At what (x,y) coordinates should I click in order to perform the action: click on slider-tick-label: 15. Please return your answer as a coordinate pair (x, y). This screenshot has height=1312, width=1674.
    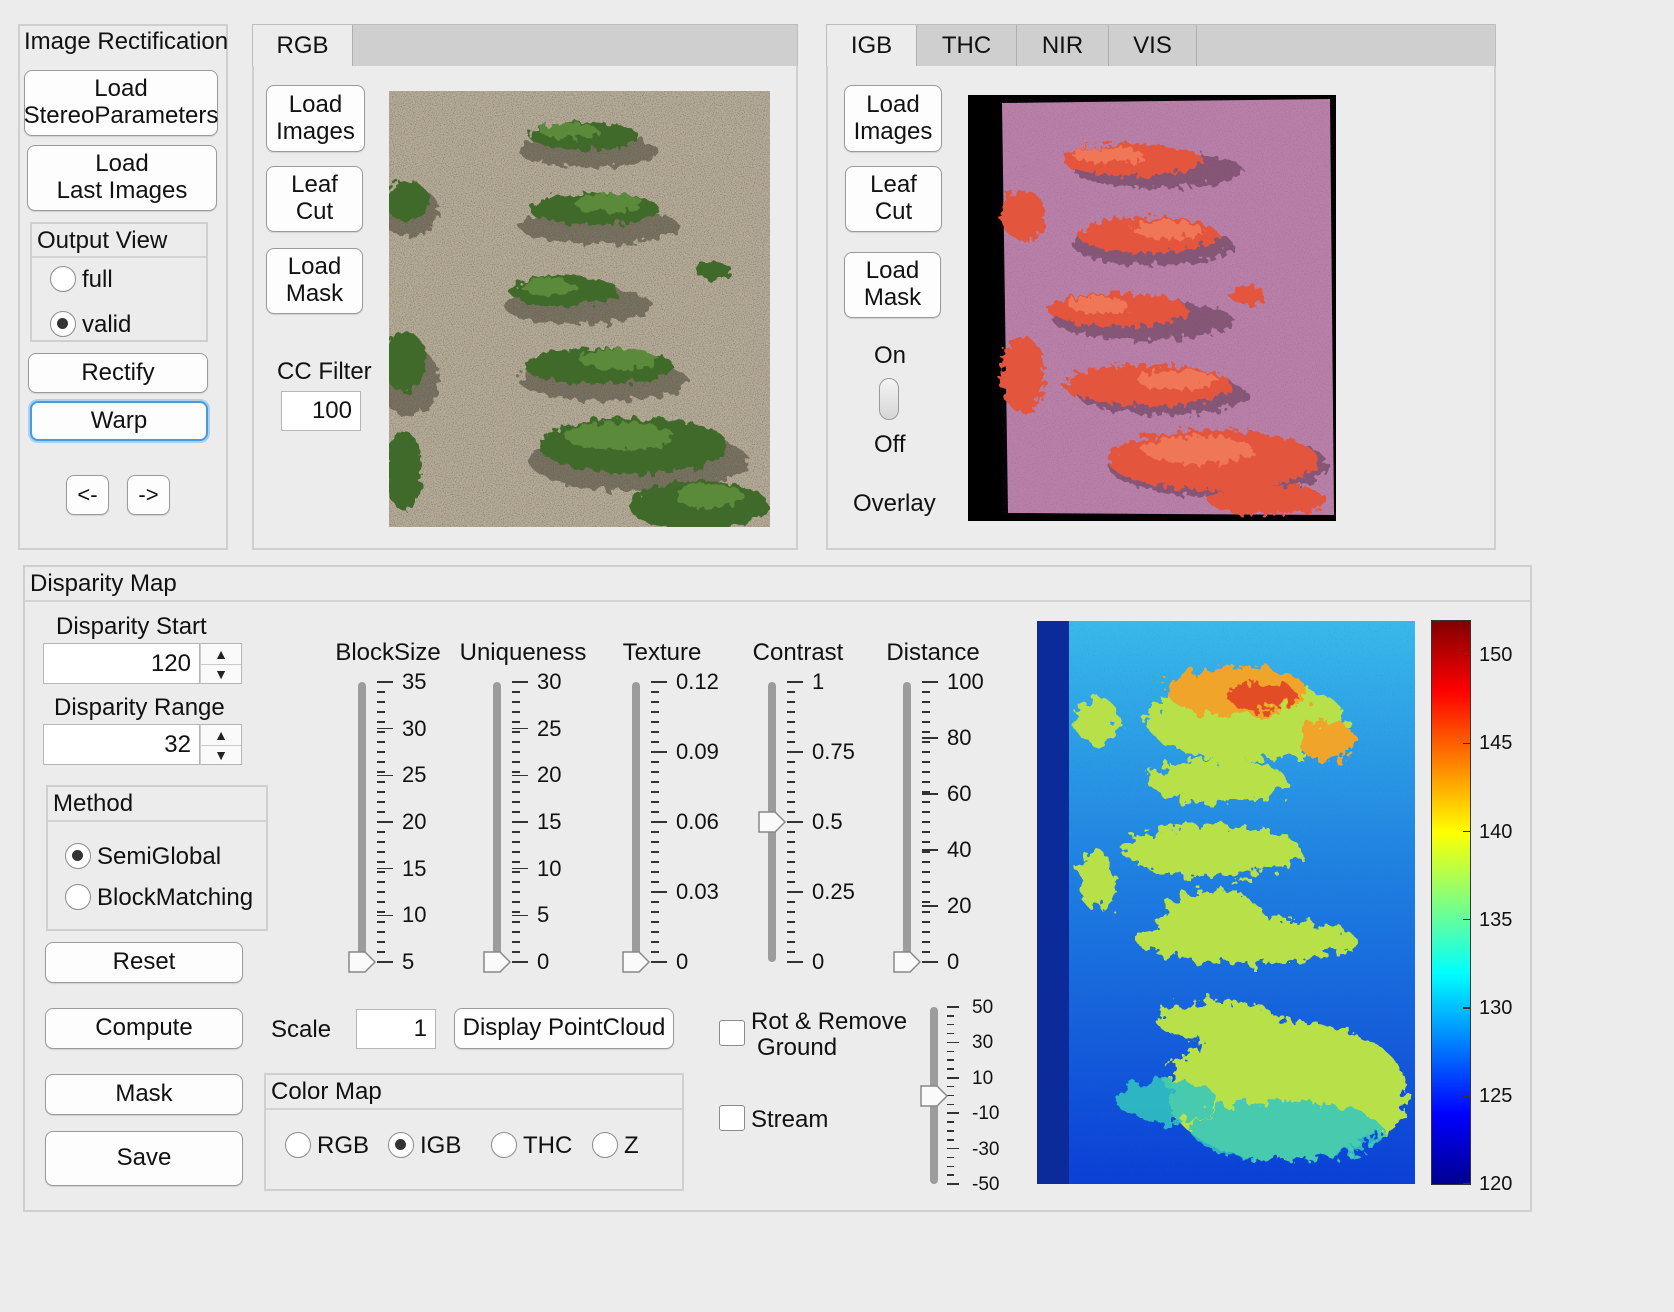
    Looking at the image, I should click on (414, 868).